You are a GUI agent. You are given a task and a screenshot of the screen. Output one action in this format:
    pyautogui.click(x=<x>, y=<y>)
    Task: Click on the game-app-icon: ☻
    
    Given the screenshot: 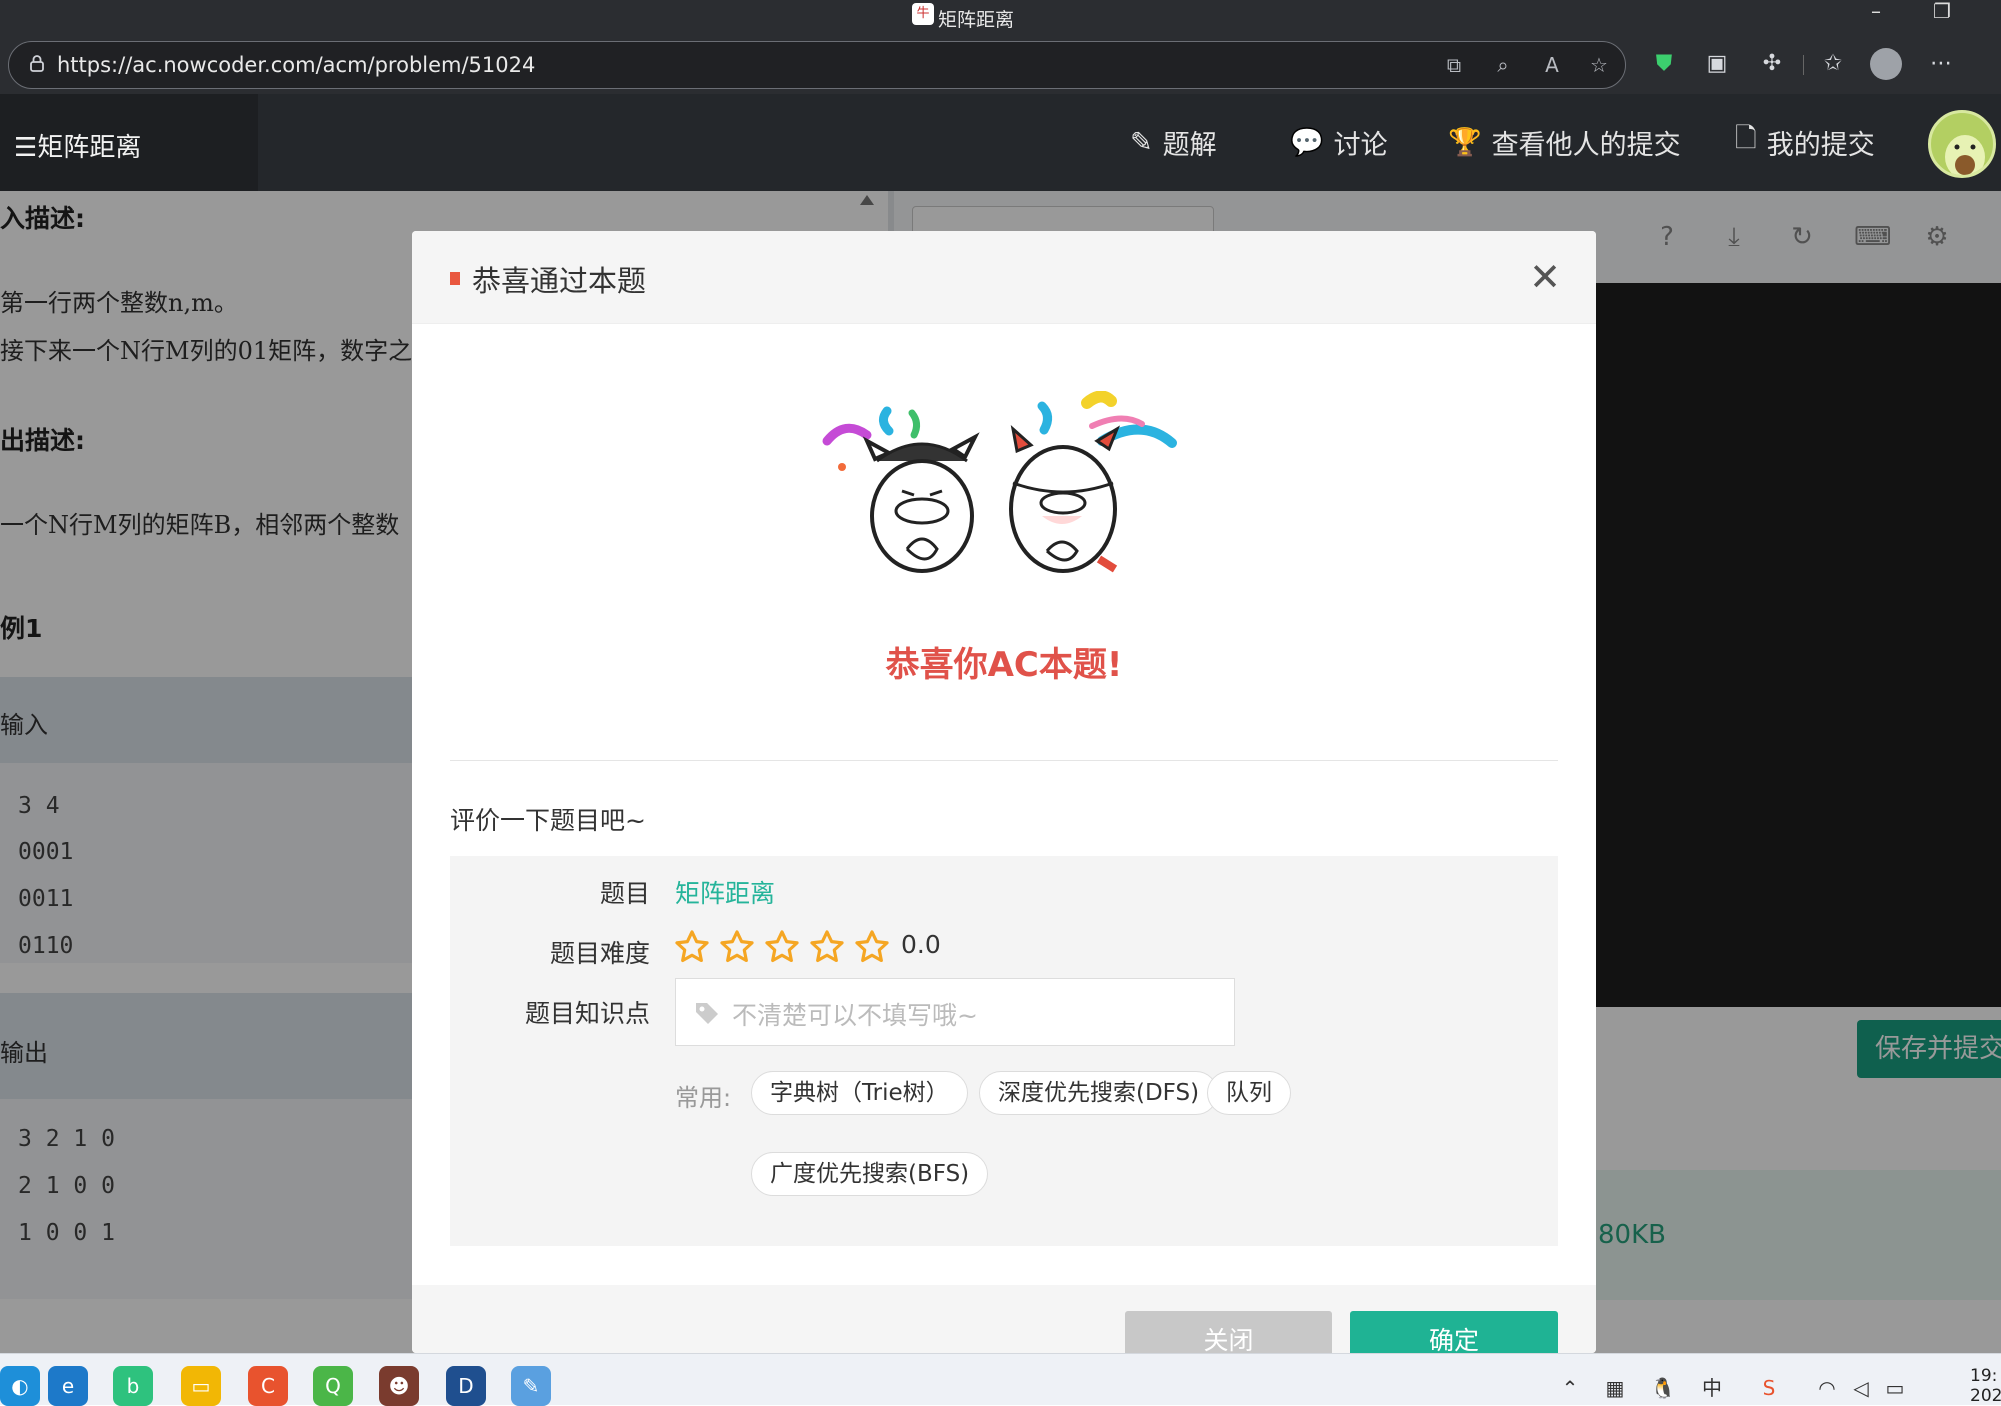 What is the action you would take?
    pyautogui.click(x=399, y=1386)
    